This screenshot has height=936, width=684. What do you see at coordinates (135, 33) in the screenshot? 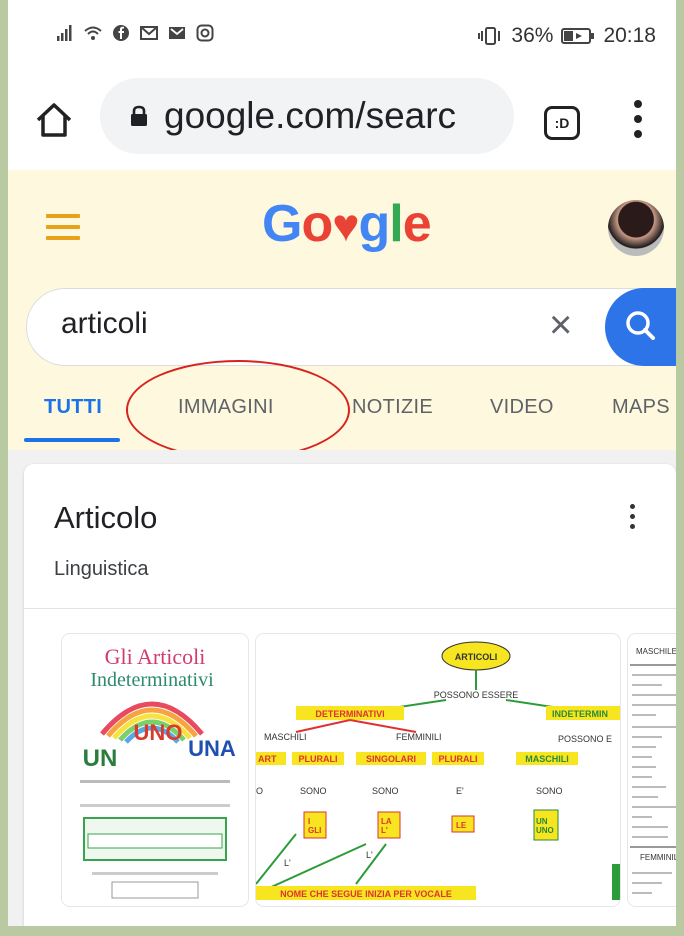
I see `status-icons-left` at bounding box center [135, 33].